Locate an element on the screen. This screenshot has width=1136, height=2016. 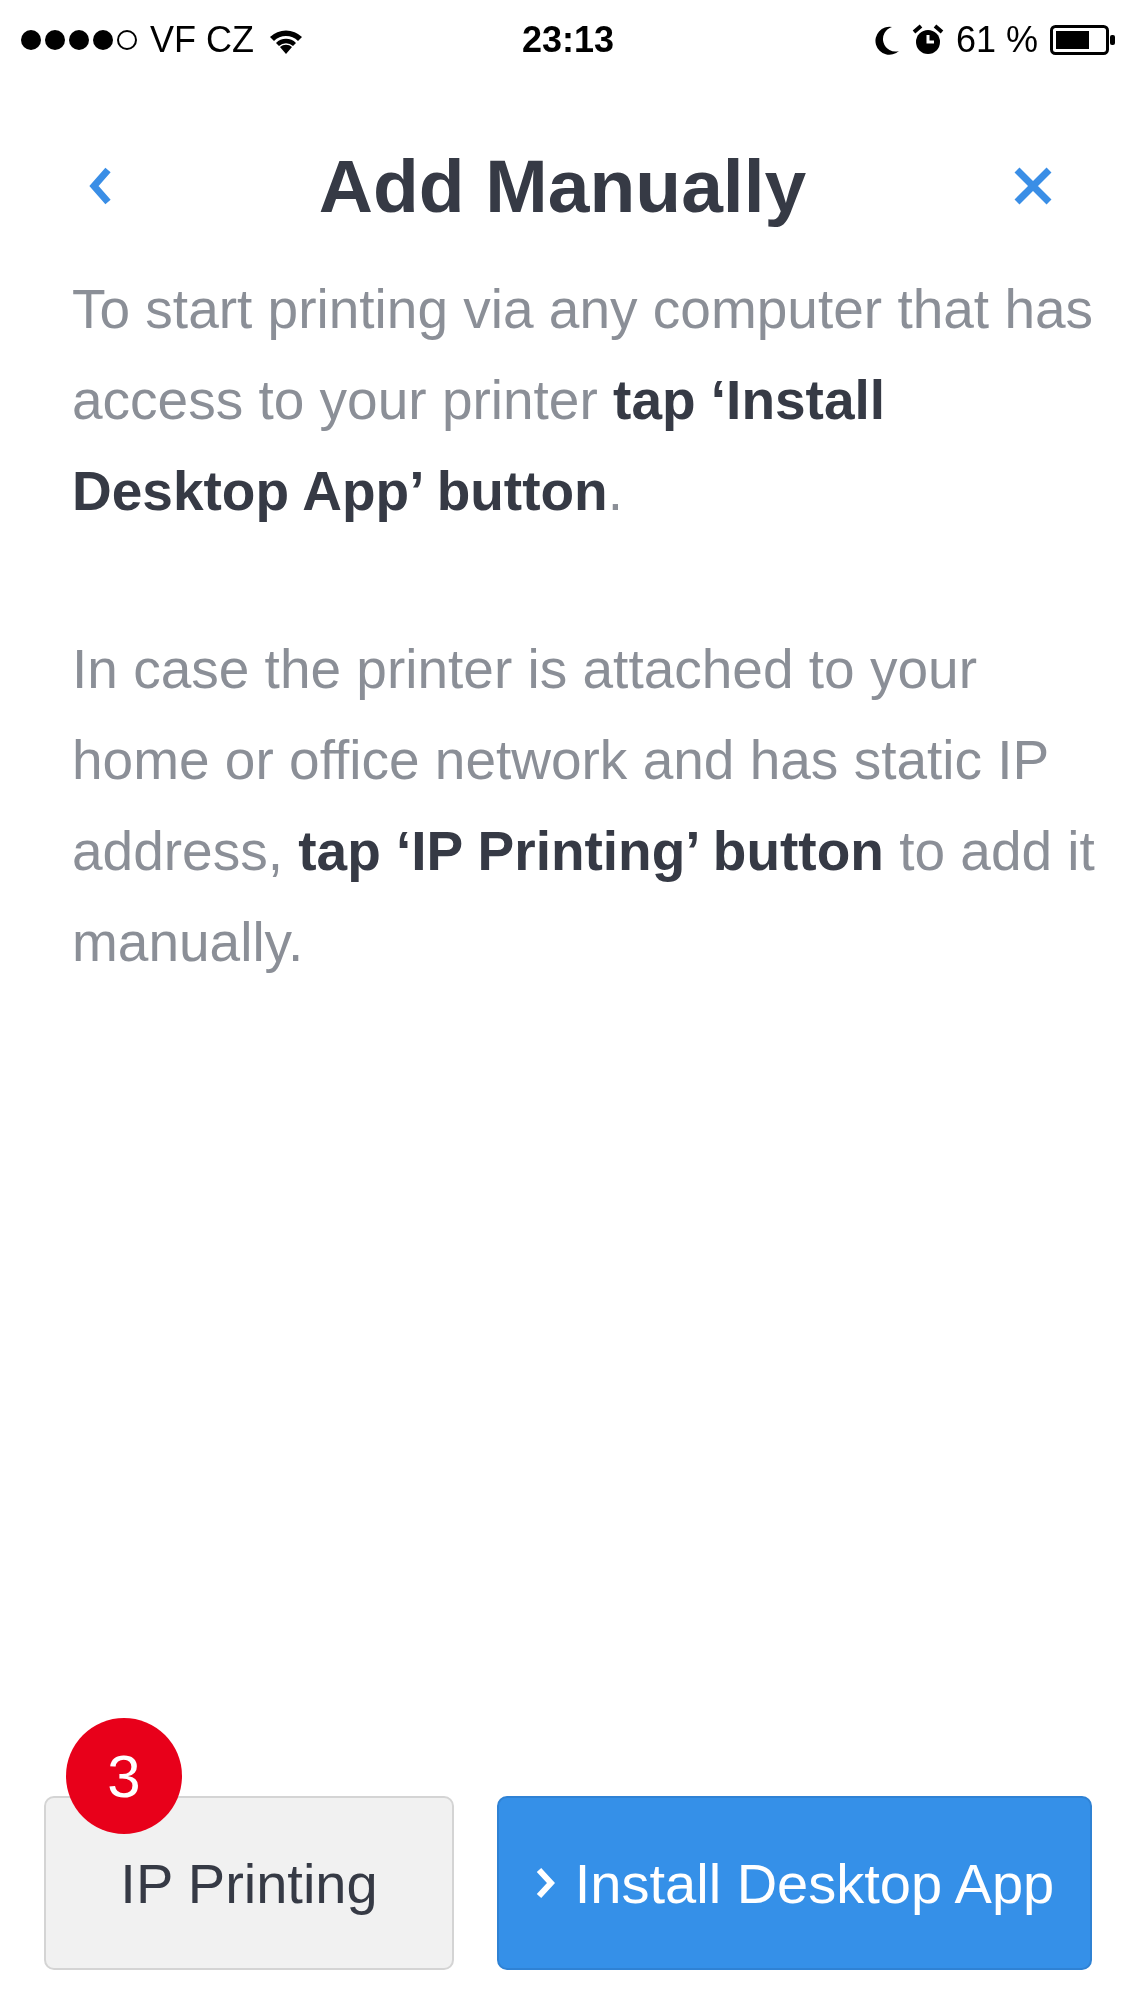
battery-percentage: 61 % is located at coordinates (996, 40).